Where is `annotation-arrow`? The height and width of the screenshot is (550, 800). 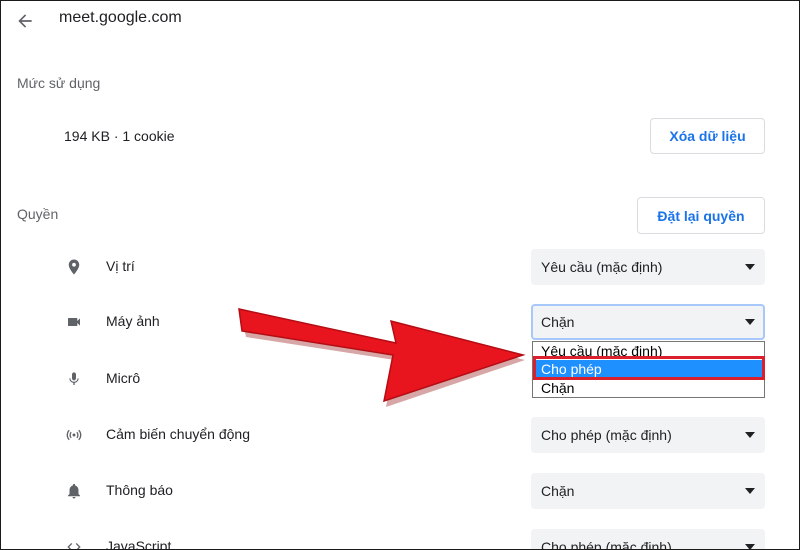 annotation-arrow is located at coordinates (382, 357).